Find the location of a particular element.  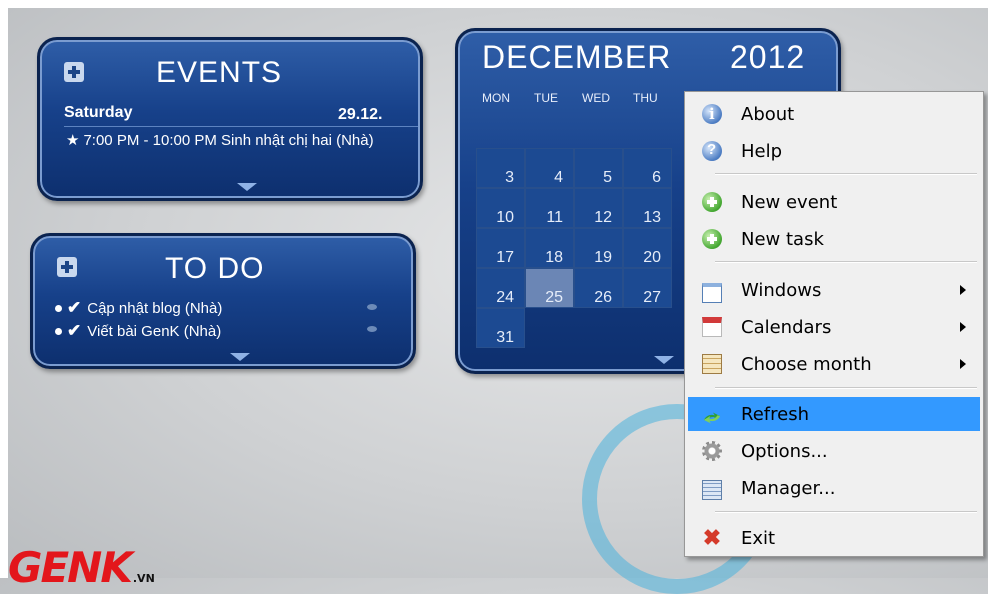

day-cell: 18 is located at coordinates (549, 248).